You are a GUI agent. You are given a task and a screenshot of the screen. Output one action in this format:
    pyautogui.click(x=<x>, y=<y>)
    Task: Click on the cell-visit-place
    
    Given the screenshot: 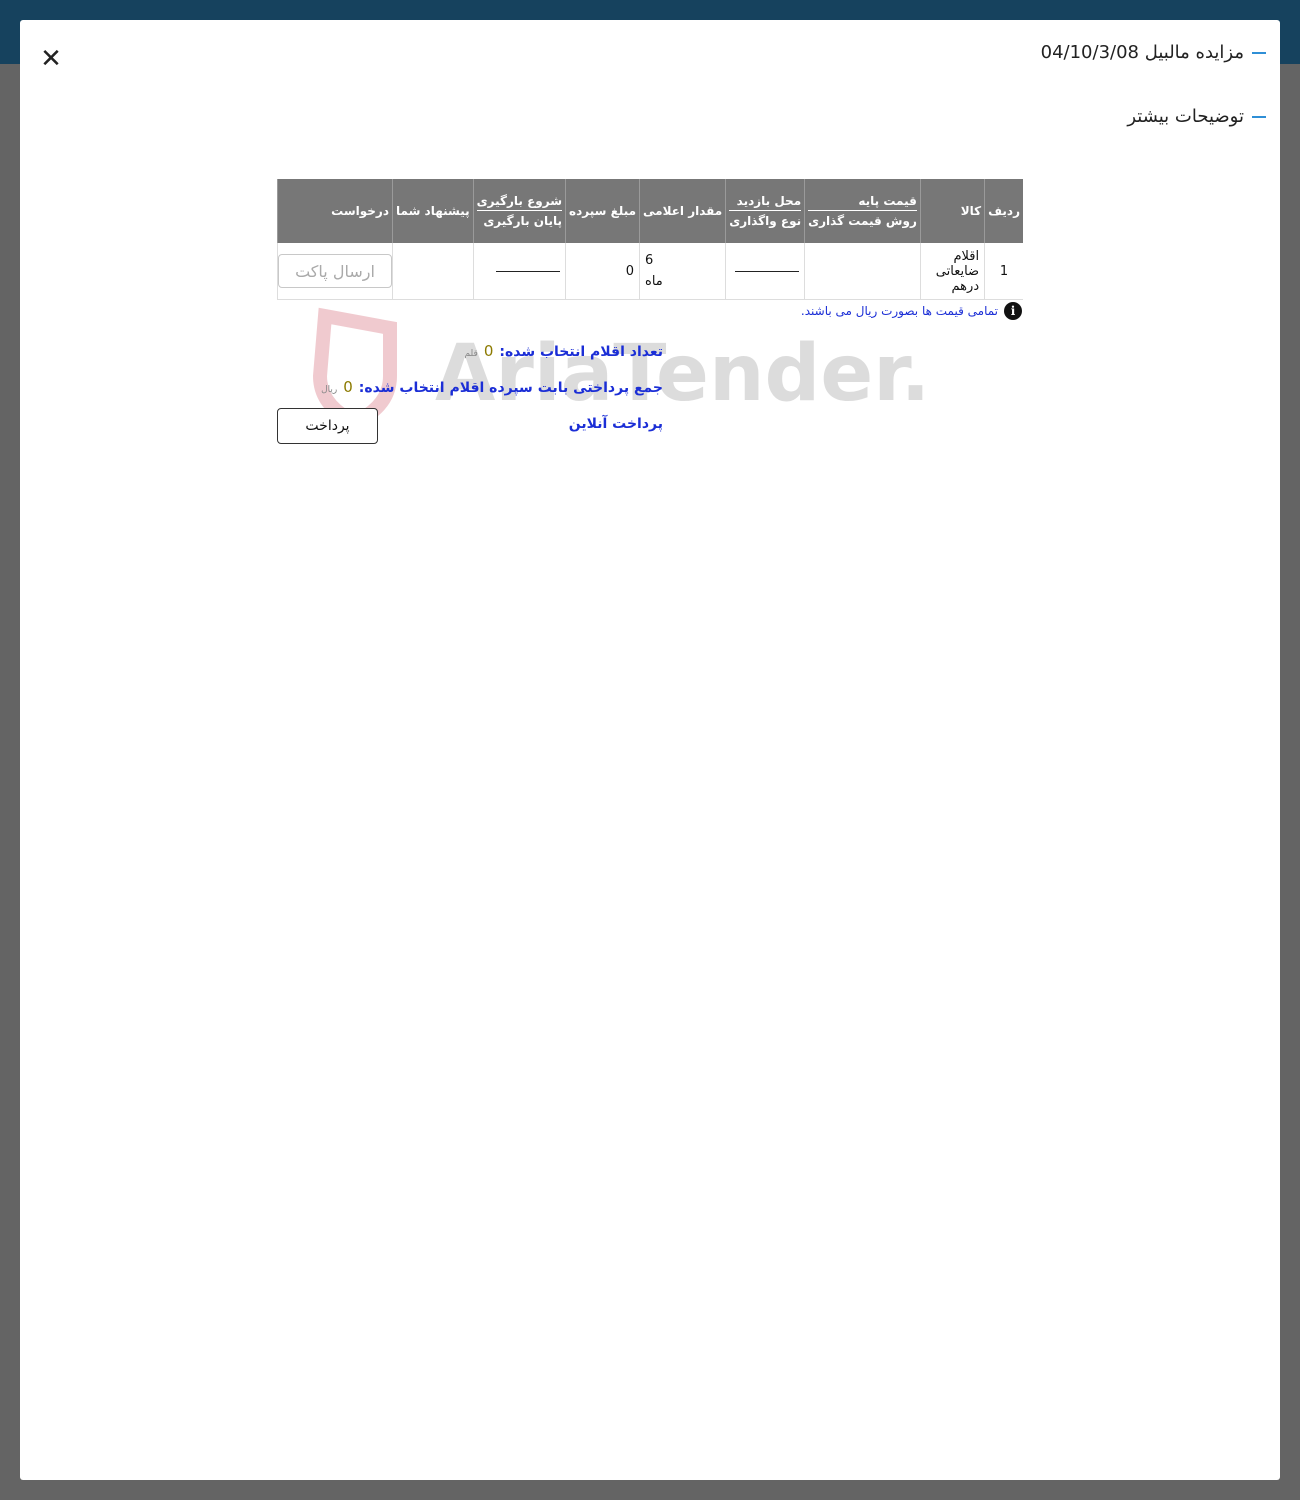 What is the action you would take?
    pyautogui.click(x=765, y=271)
    